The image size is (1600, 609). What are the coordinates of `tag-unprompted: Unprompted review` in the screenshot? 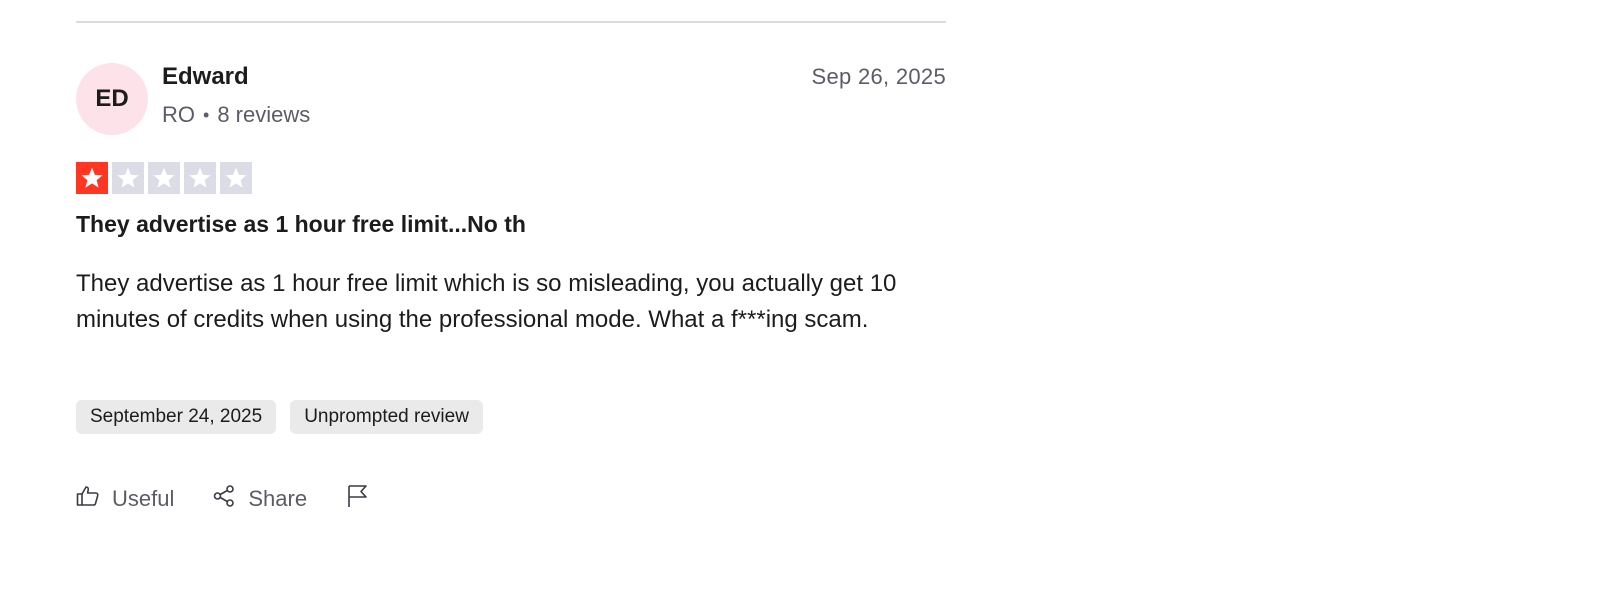 It's located at (386, 417).